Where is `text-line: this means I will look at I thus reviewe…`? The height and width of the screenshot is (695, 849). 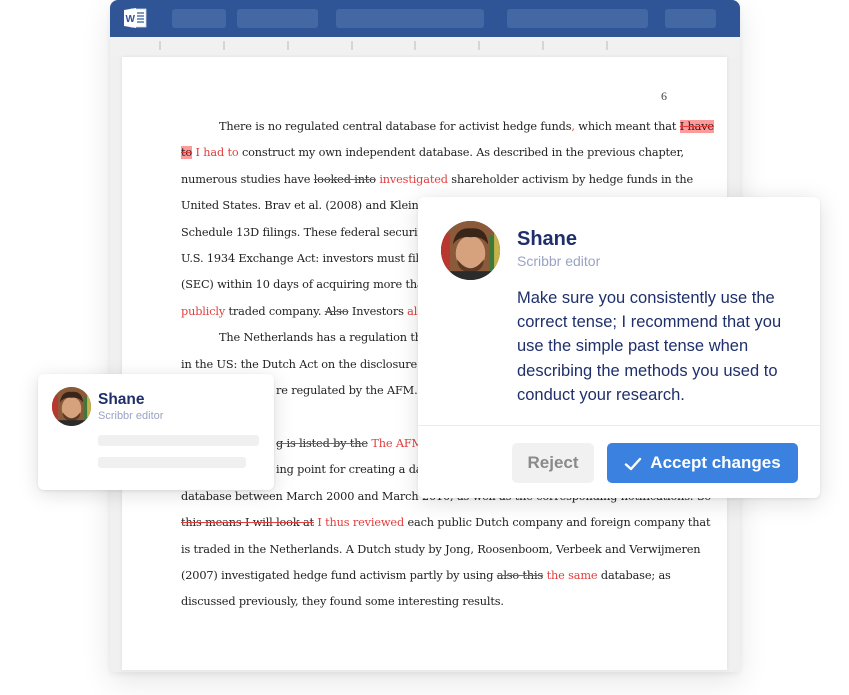 text-line: this means I will look at I thus reviewe… is located at coordinates (446, 523).